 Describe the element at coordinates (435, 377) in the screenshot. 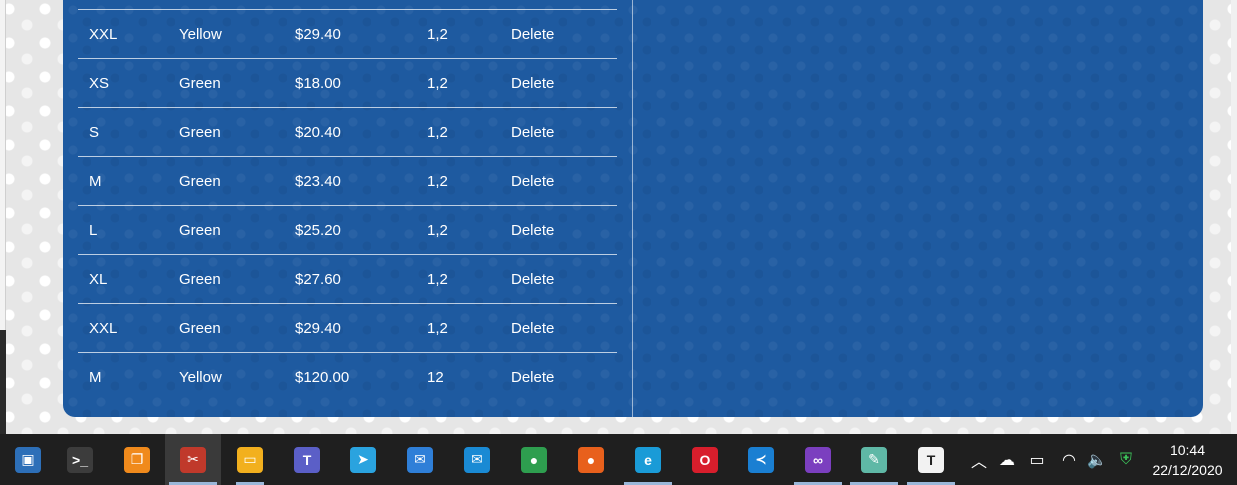

I see `quantity-cell: 12` at that location.